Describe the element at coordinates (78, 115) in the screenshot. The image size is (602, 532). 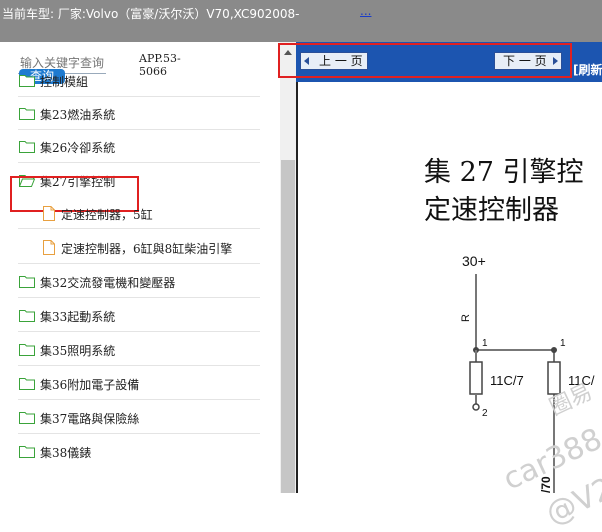
I see `tree-item-label: 集23燃油系統` at that location.